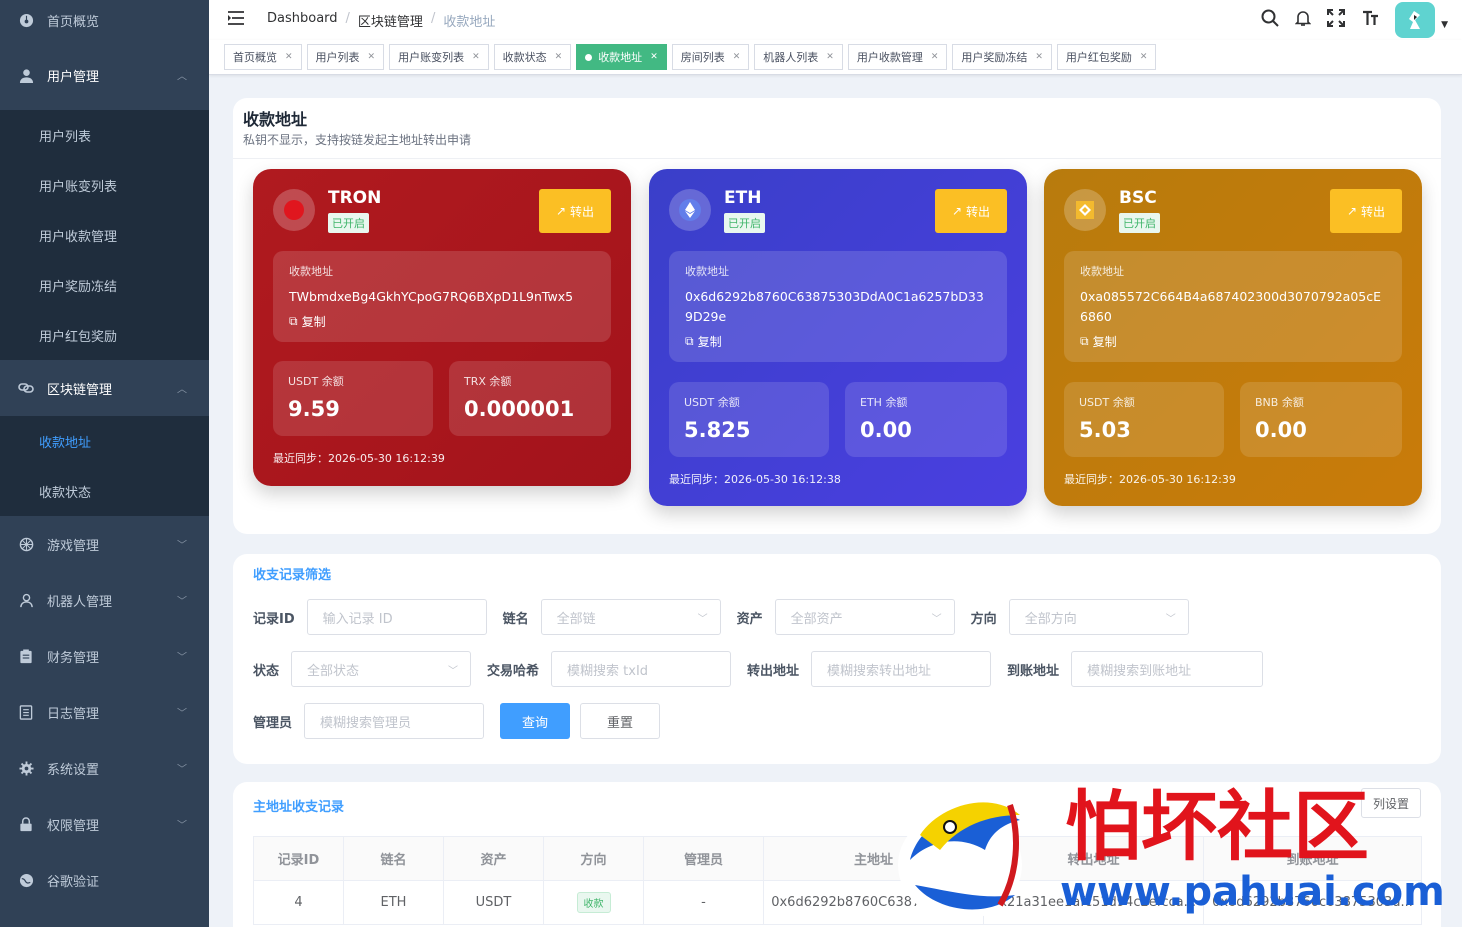 The image size is (1462, 927). What do you see at coordinates (1098, 617) in the screenshot?
I see `direction-select: 全部方向 ﹀` at bounding box center [1098, 617].